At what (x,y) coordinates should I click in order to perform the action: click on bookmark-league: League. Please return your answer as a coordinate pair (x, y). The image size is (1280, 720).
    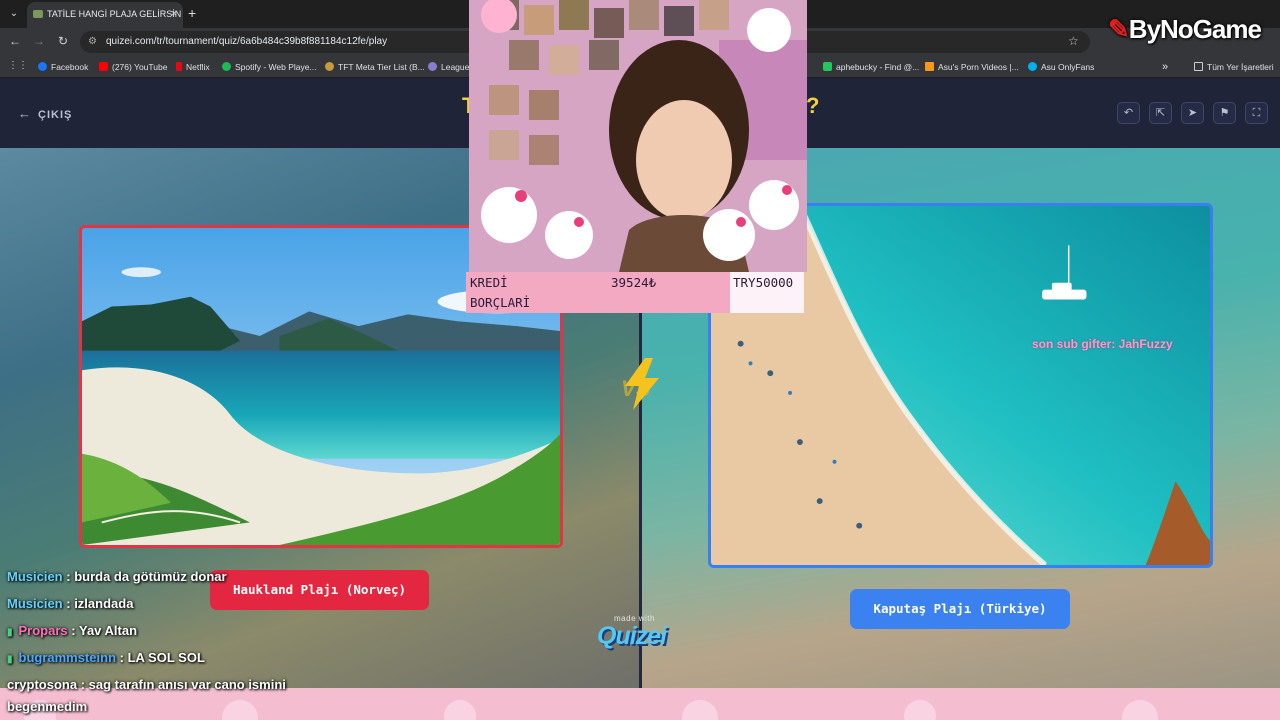
    Looking at the image, I should click on (448, 67).